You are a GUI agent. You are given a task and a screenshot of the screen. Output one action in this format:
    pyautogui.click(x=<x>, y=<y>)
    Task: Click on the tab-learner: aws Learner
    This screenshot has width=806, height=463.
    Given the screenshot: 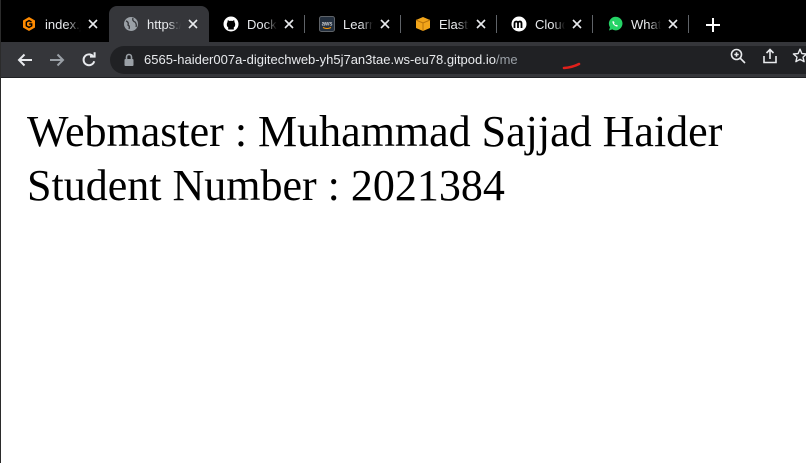 What is the action you would take?
    pyautogui.click(x=353, y=24)
    